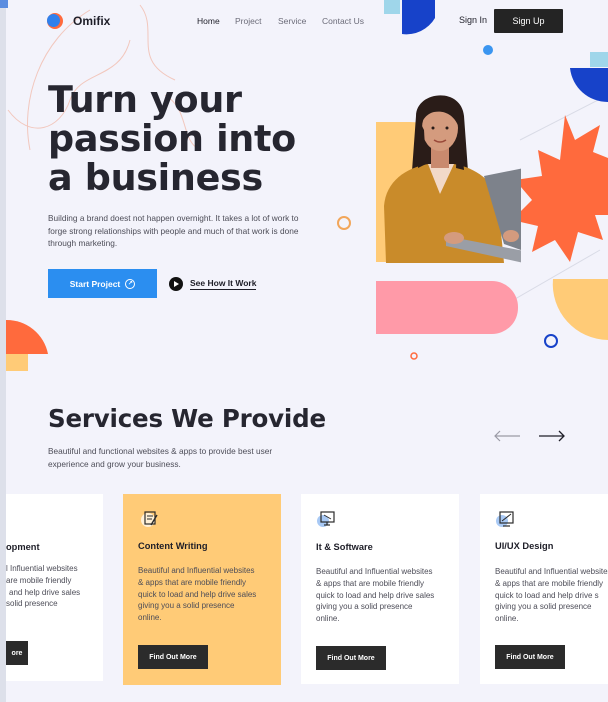 This screenshot has height=702, width=608. Describe the element at coordinates (176, 284) in the screenshot. I see `play-icon` at that location.